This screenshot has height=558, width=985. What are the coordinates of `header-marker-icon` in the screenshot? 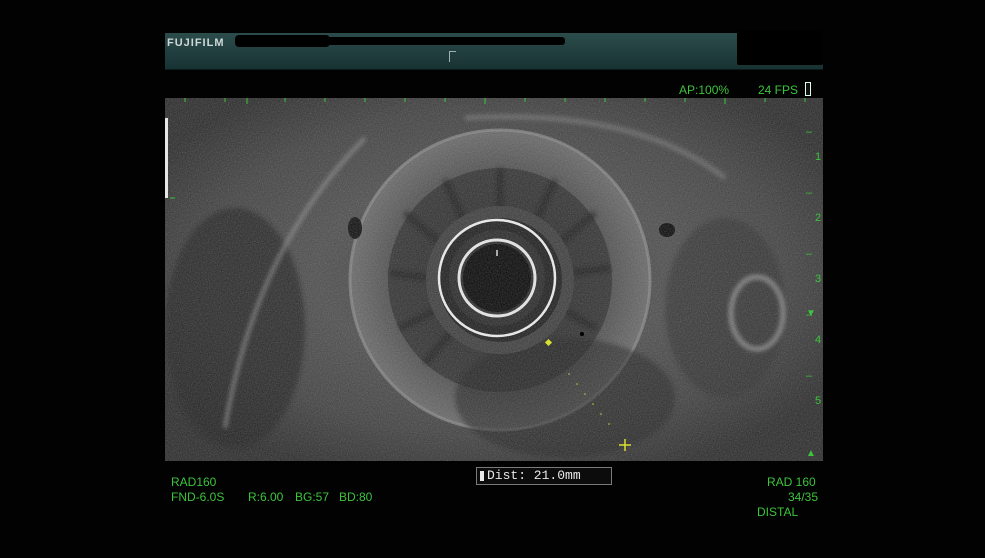 It's located at (452, 56).